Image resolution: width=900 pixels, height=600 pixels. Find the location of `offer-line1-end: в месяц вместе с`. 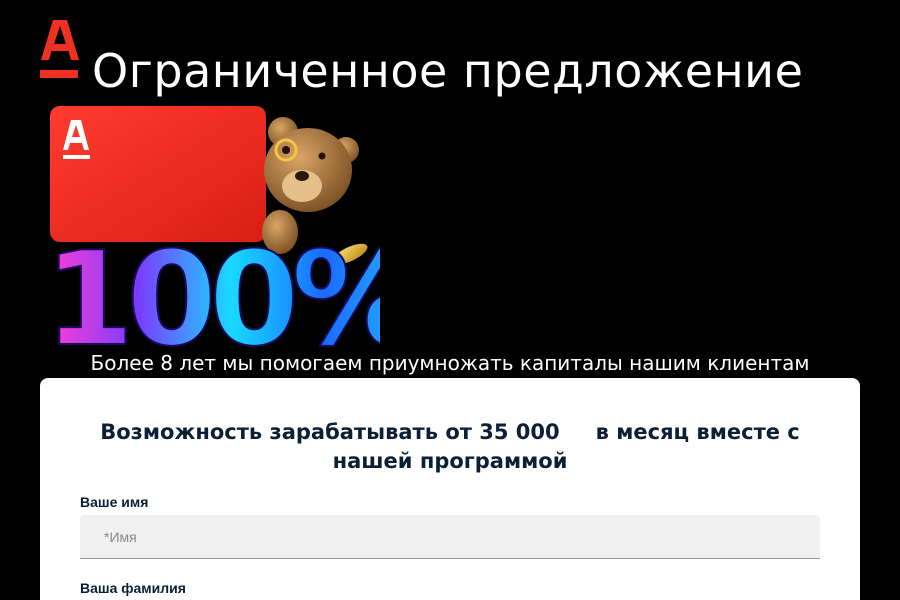

offer-line1-end: в месяц вместе с is located at coordinates (697, 432).